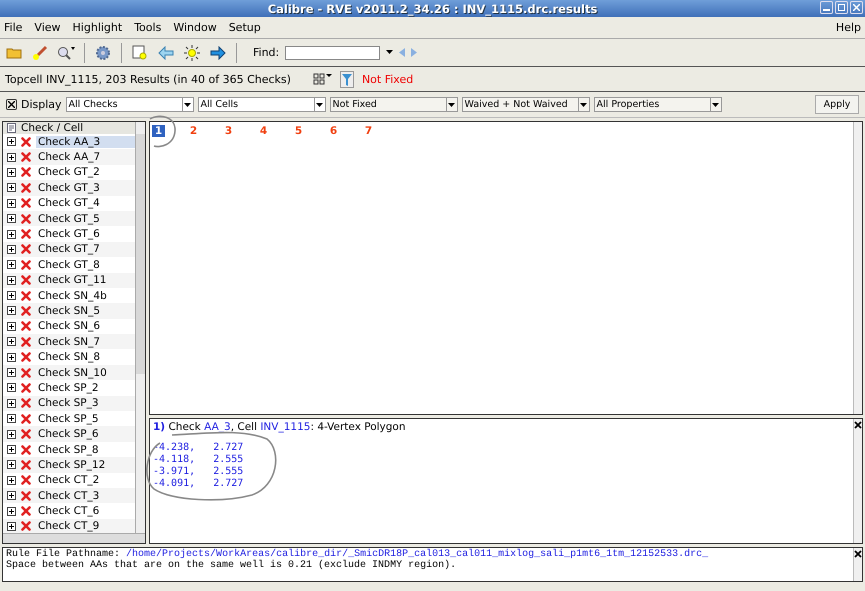  Describe the element at coordinates (85, 388) in the screenshot. I see `tree-item: Check SP_2` at that location.